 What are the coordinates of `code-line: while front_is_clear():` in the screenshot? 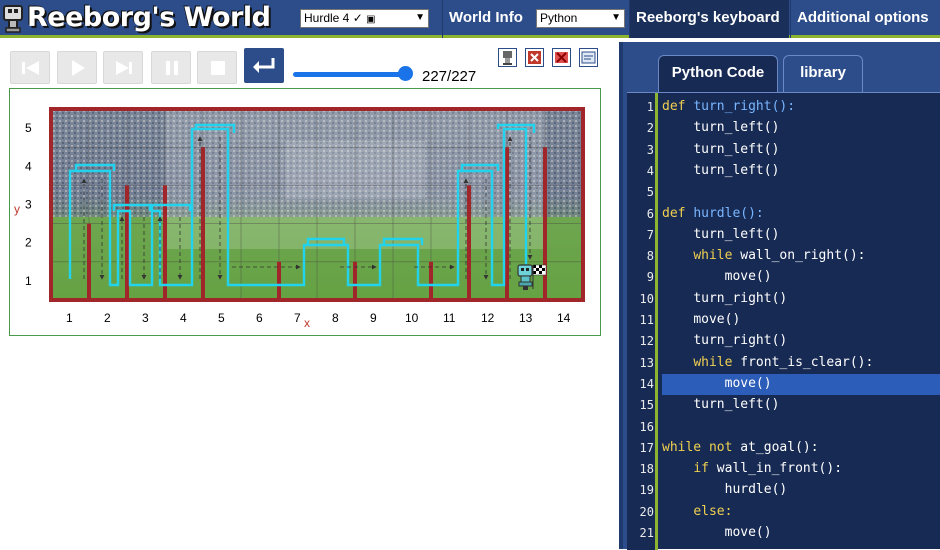 It's located at (767, 362).